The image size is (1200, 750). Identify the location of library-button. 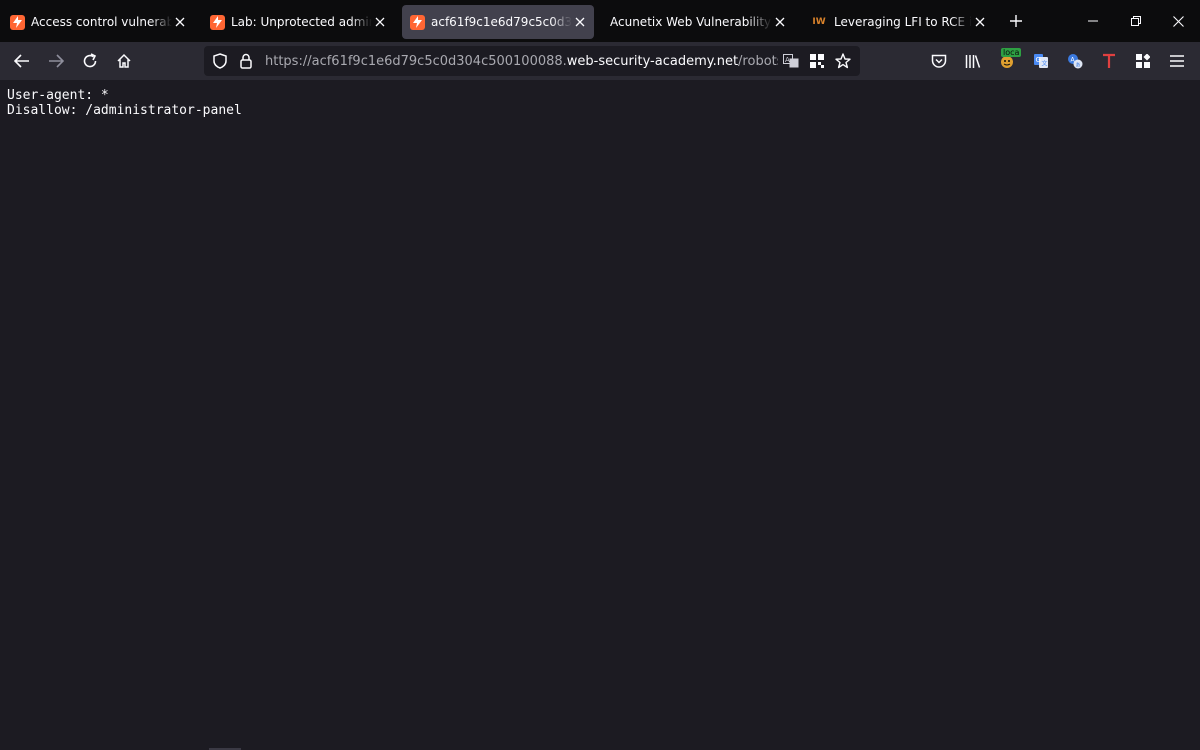
(973, 61).